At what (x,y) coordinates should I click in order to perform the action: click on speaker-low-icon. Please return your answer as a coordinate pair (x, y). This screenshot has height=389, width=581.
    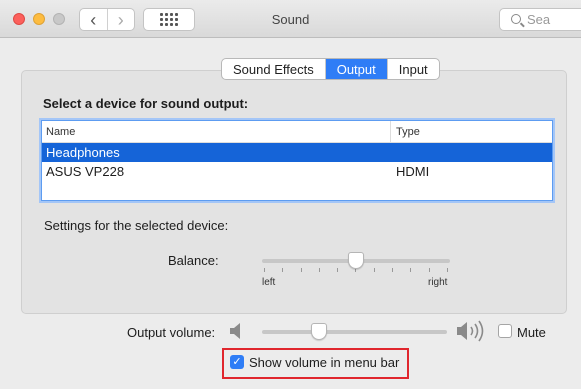
    Looking at the image, I should click on (235, 331).